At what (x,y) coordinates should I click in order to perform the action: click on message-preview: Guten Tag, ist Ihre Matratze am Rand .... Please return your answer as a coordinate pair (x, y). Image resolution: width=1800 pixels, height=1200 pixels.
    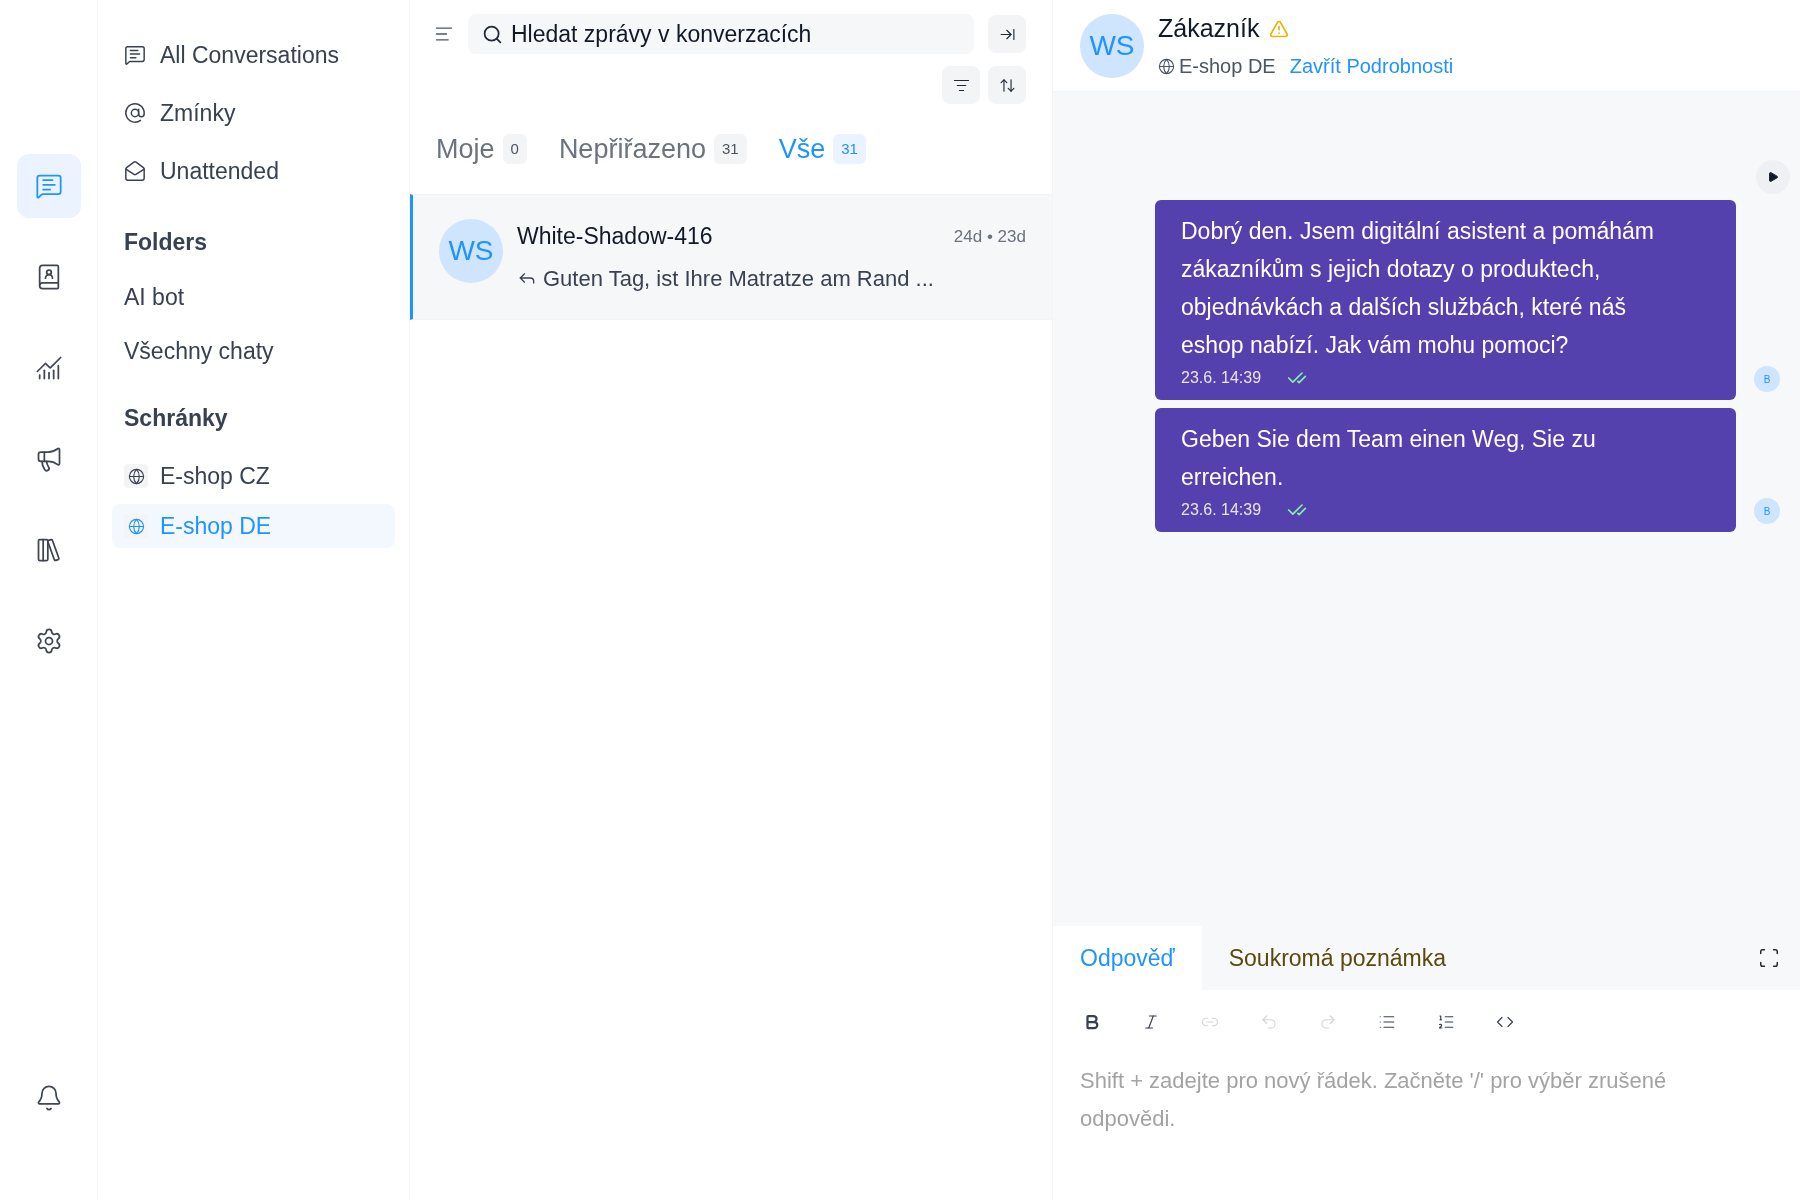
    Looking at the image, I should click on (738, 278).